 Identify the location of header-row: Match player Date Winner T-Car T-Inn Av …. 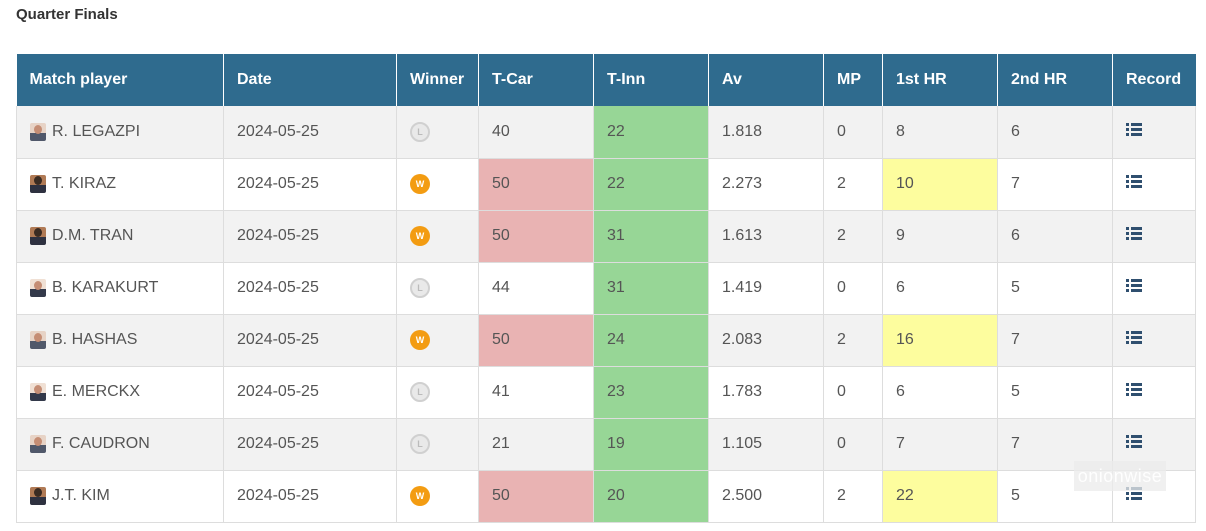
(606, 80).